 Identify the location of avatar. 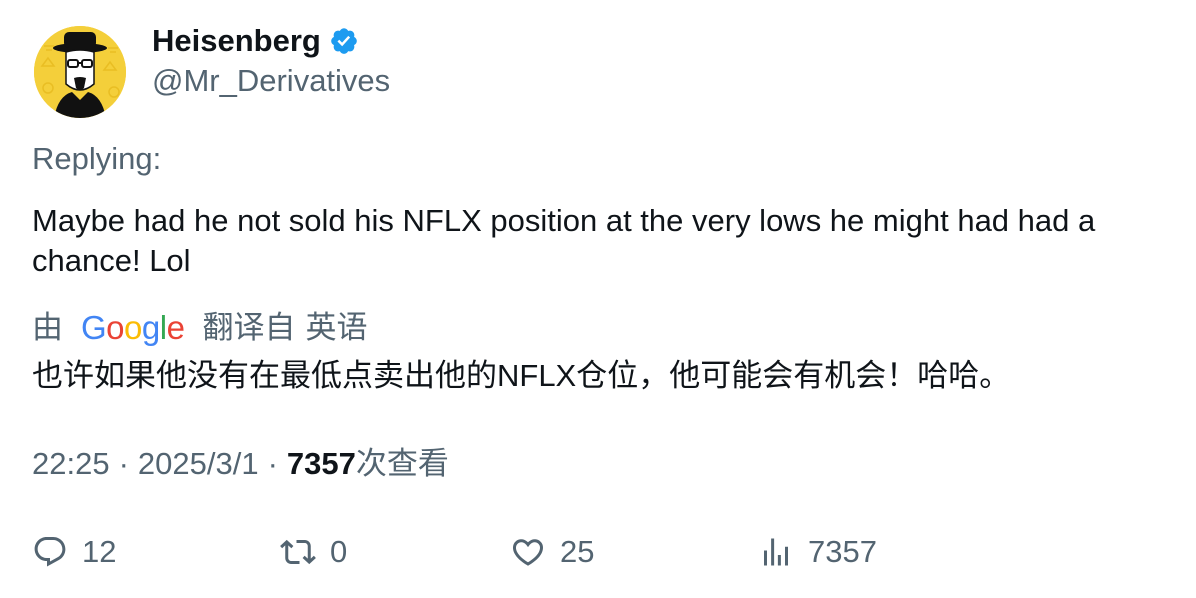
(80, 72).